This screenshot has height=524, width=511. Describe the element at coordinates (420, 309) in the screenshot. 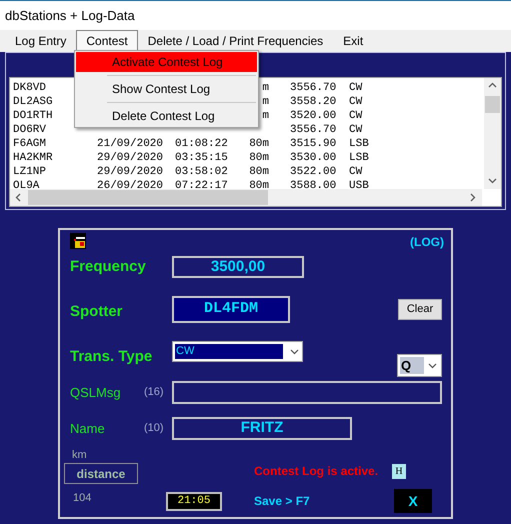

I see `clear-button: Clear` at that location.